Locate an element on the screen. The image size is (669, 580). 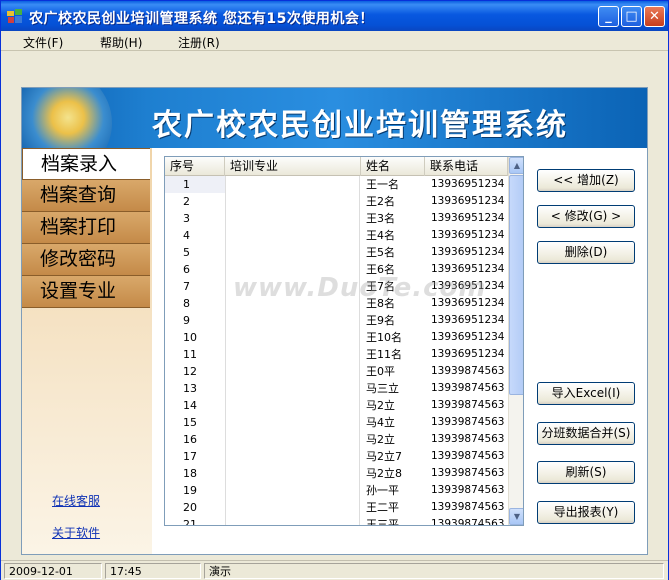
cell-index: 8 is located at coordinates (195, 303).